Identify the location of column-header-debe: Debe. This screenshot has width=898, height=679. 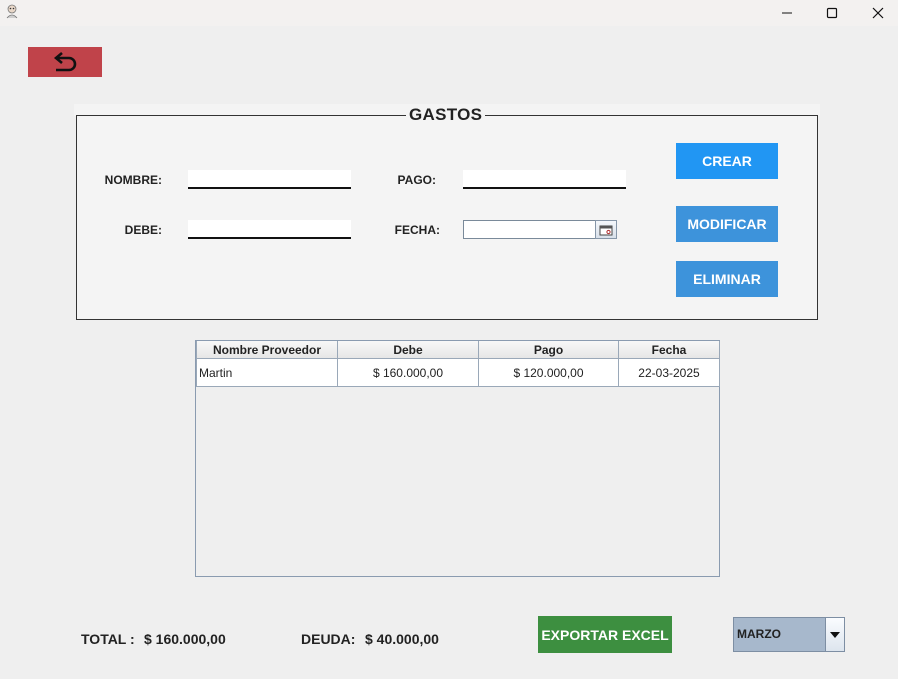
(408, 350).